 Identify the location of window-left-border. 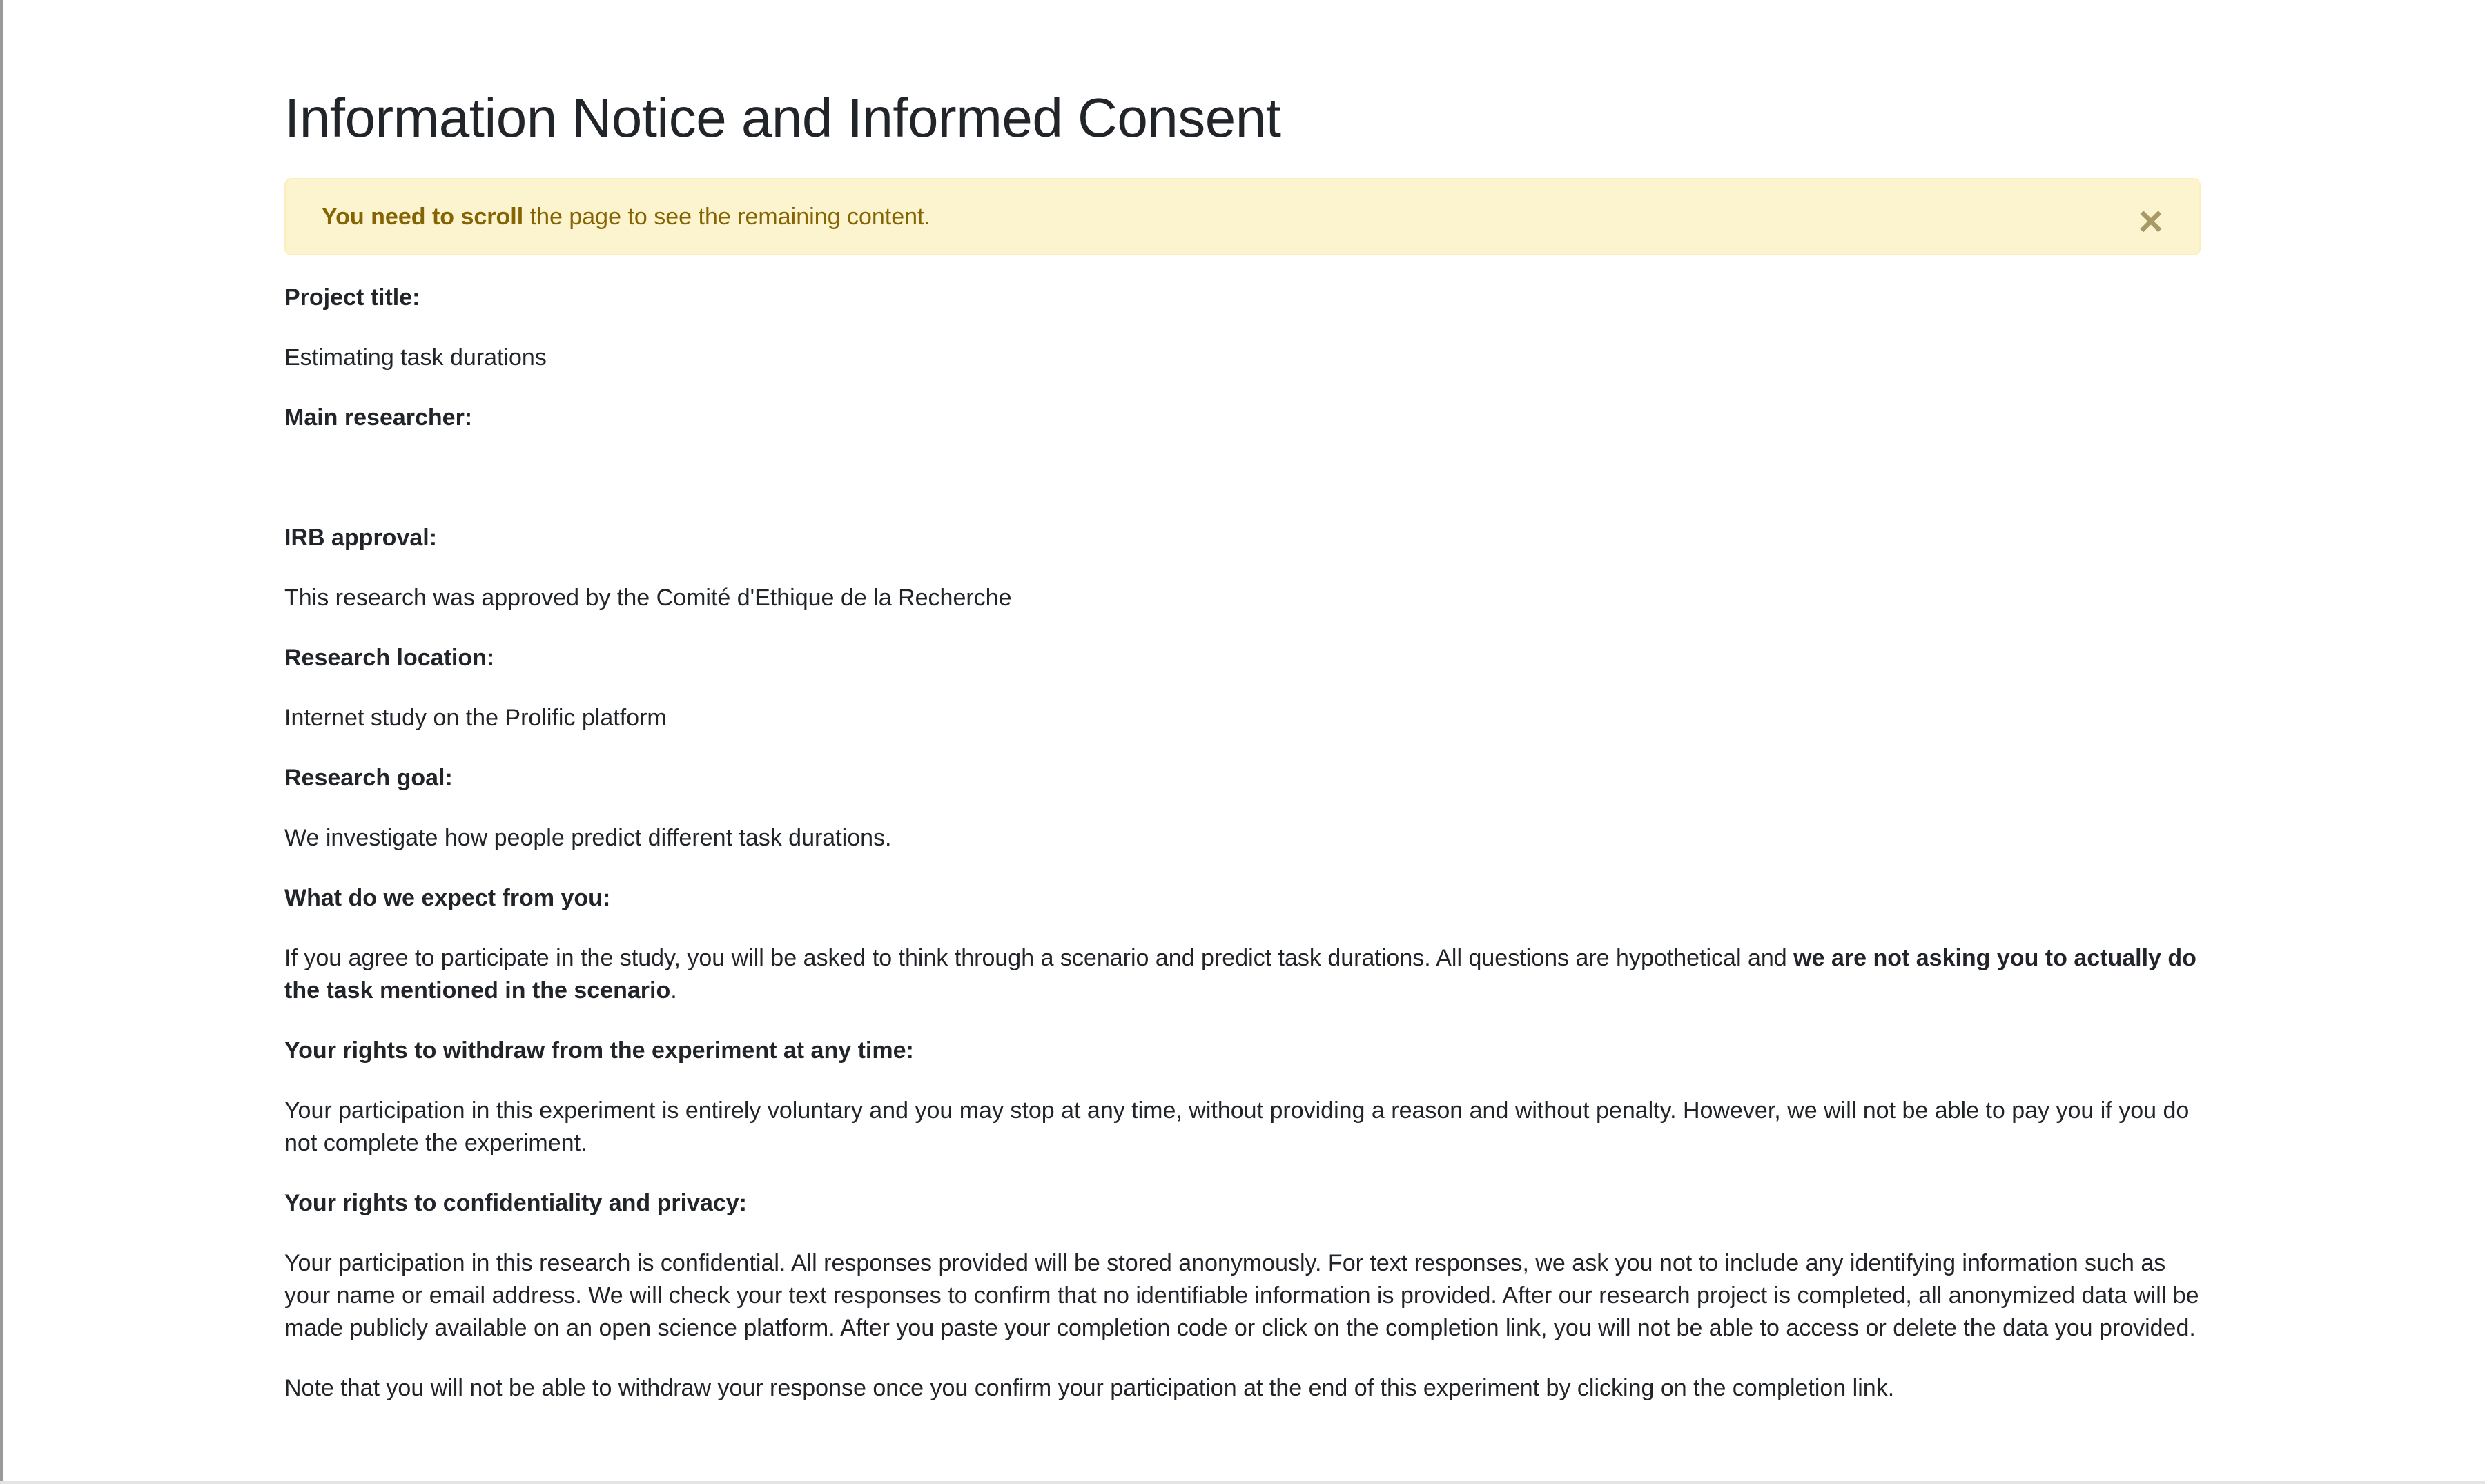
(1, 742).